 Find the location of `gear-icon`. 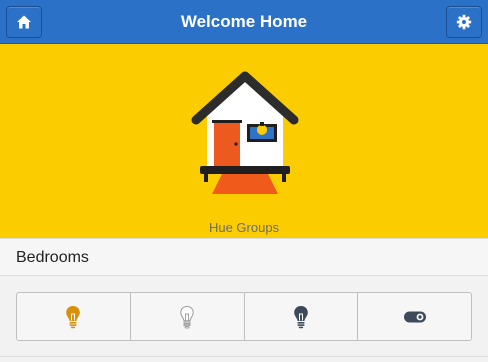

gear-icon is located at coordinates (464, 22).